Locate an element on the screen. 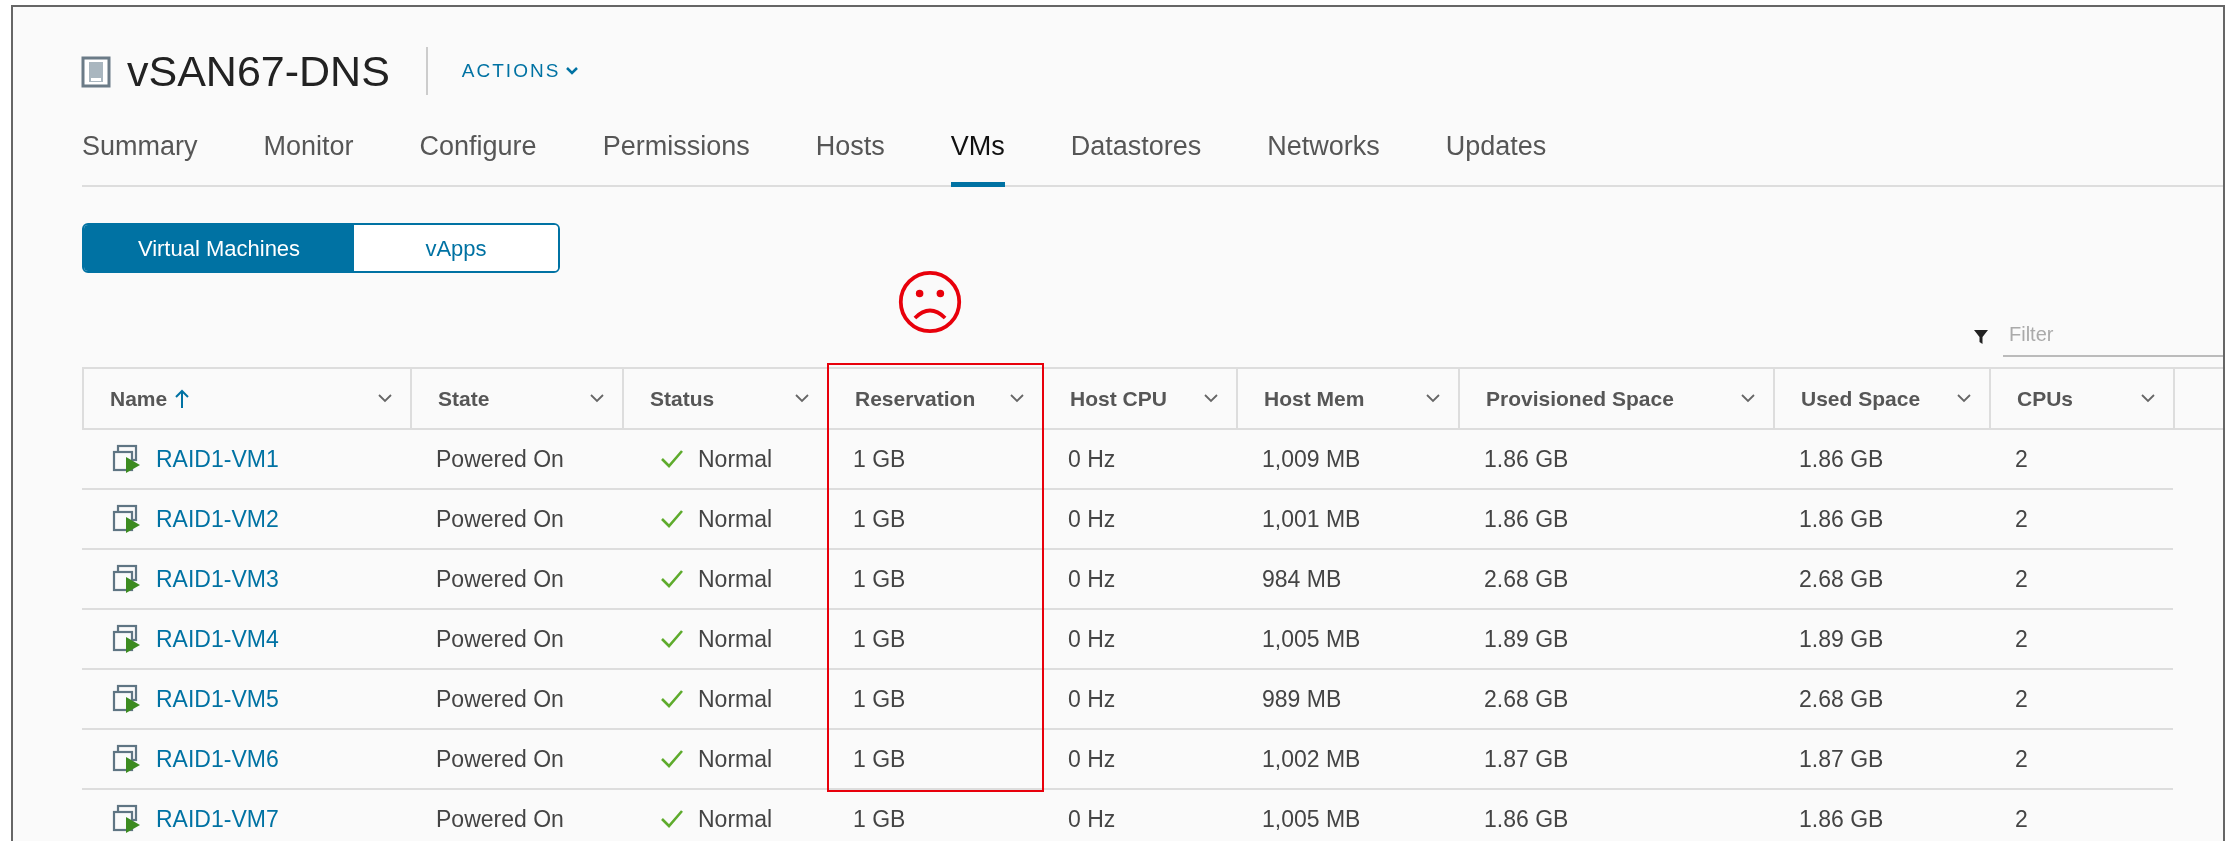 This screenshot has height=841, width=2226. column-header: CPUs is located at coordinates (2083, 398).